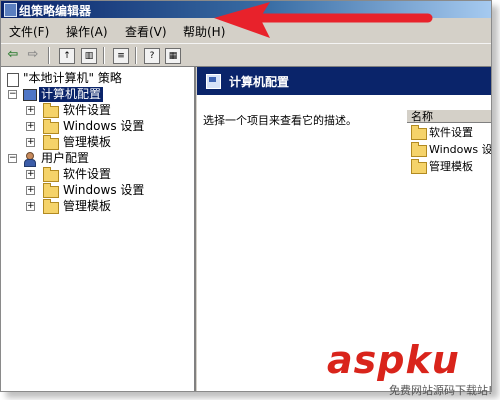 Image resolution: width=500 pixels, height=400 pixels. Describe the element at coordinates (55, 11) in the screenshot. I see `window-title: 组策略编辑器` at that location.